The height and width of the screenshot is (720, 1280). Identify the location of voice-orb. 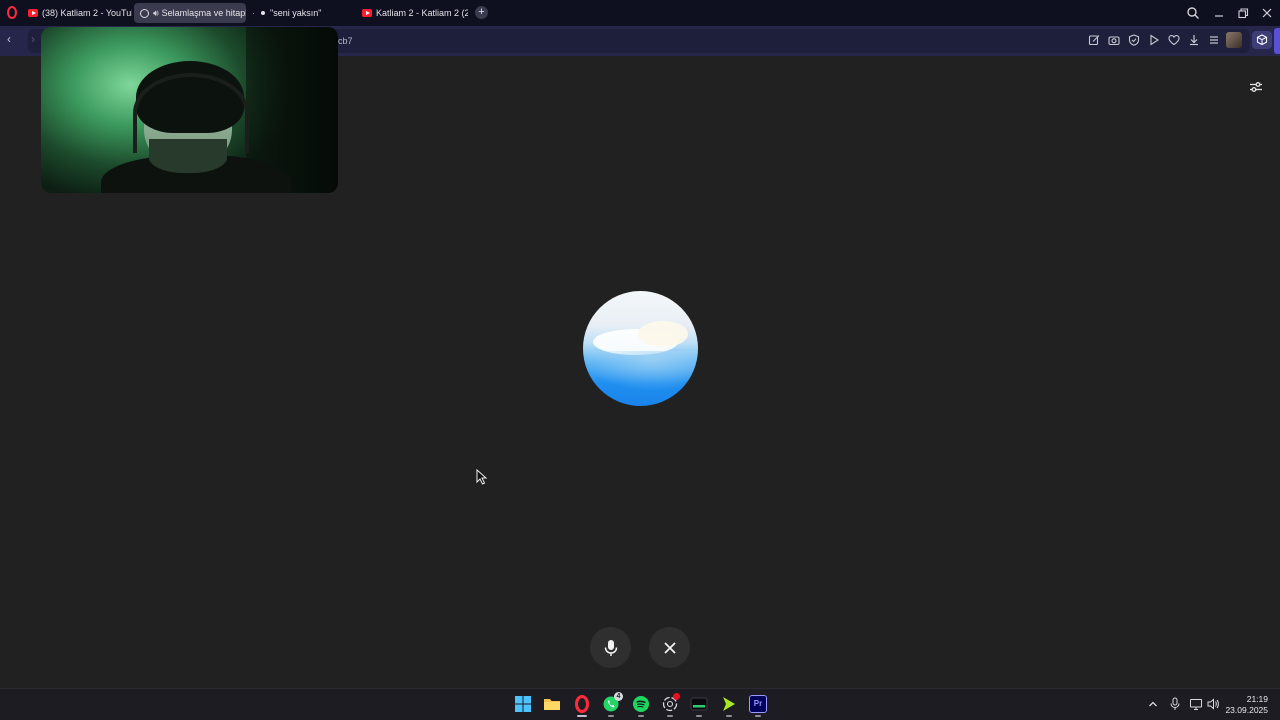
(640, 348).